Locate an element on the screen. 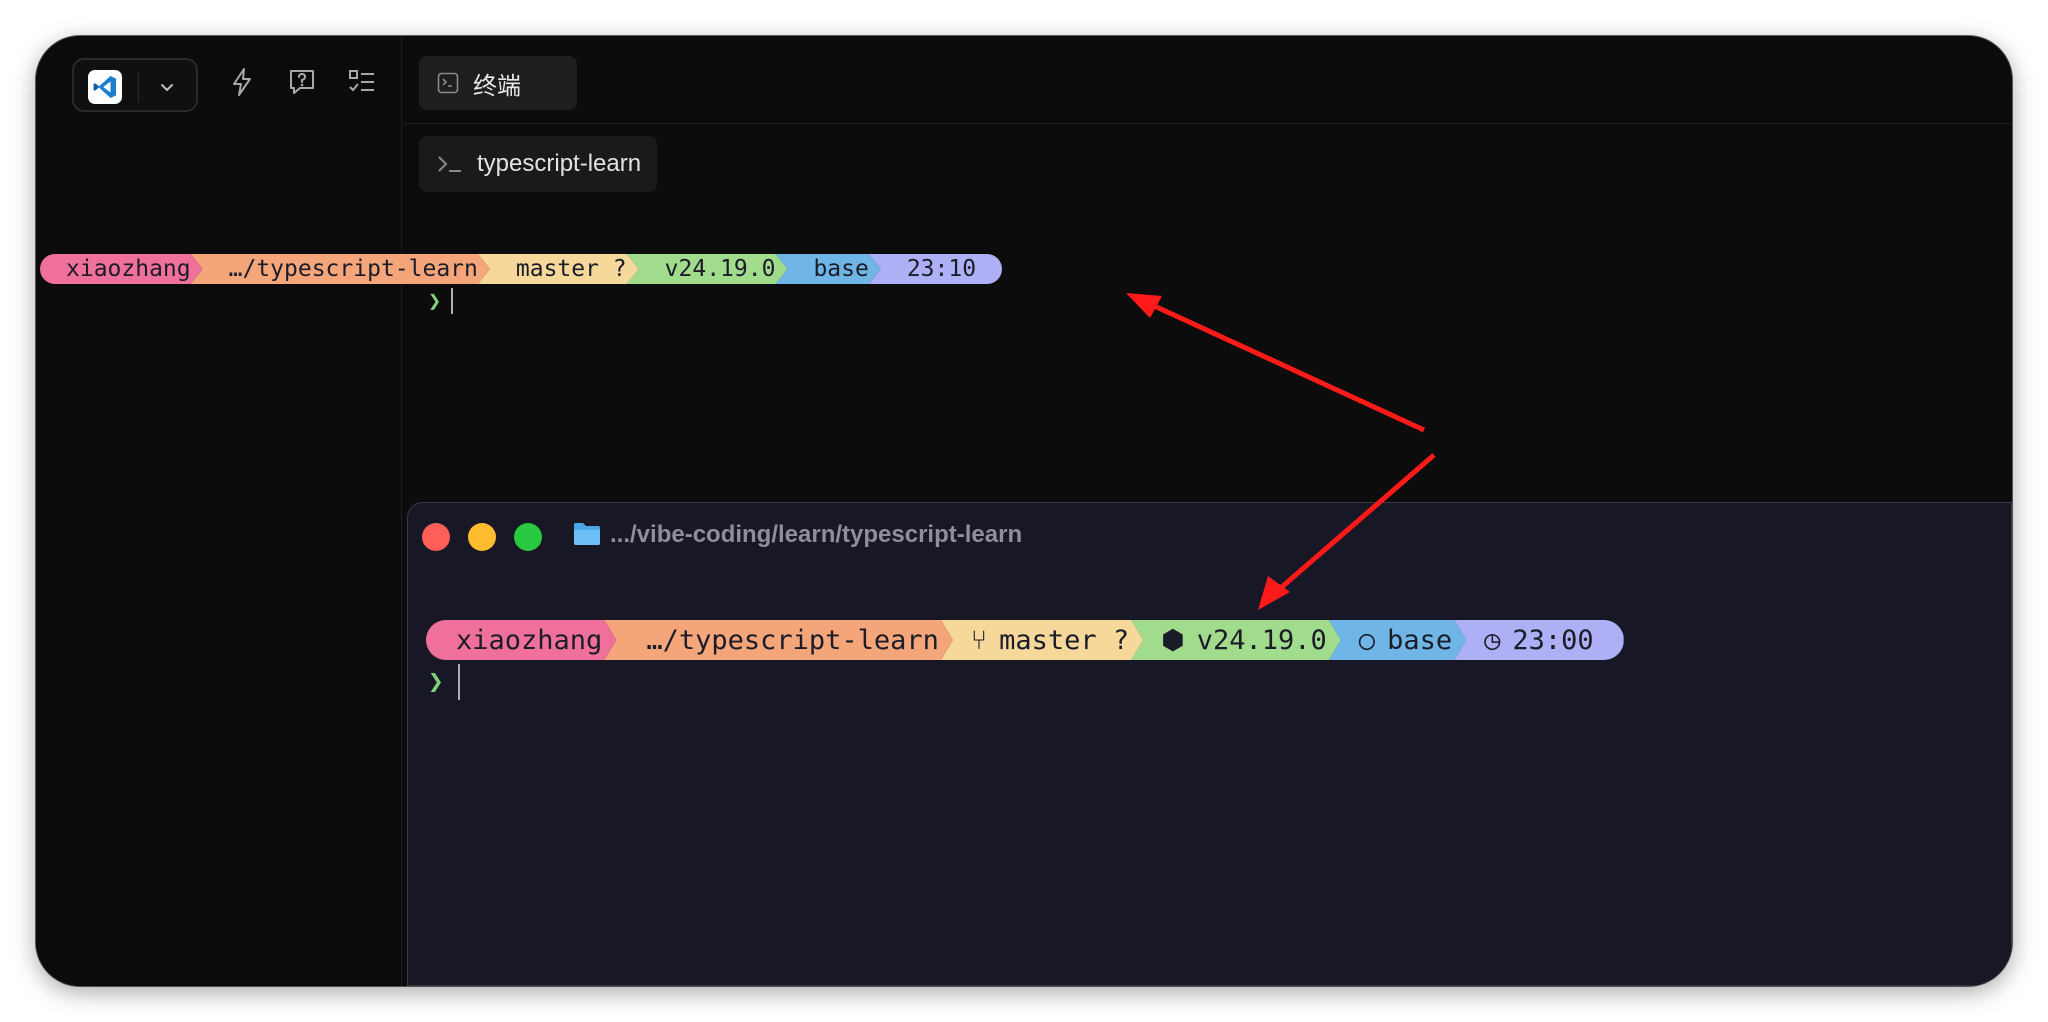 The width and height of the screenshot is (2048, 1022). folder-icon is located at coordinates (587, 534).